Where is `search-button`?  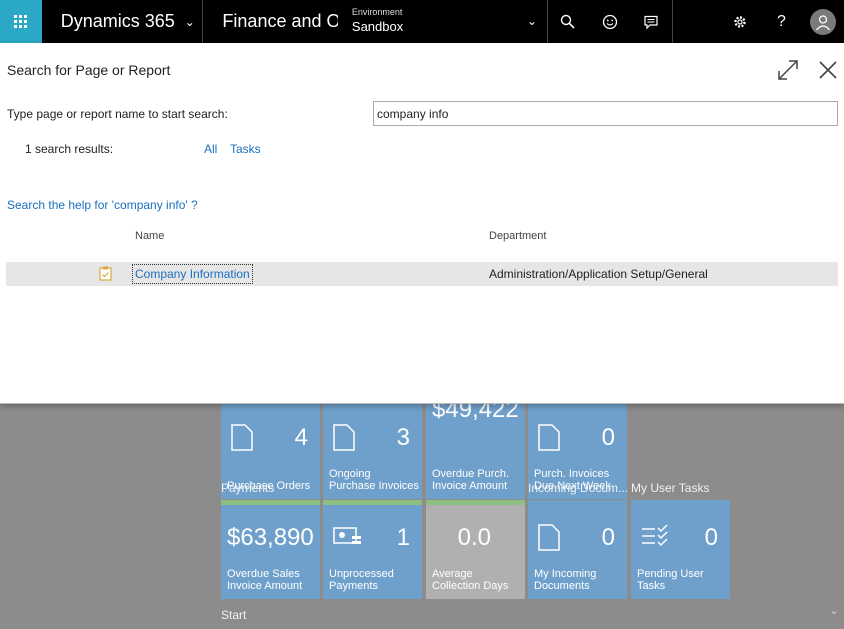 search-button is located at coordinates (567, 21).